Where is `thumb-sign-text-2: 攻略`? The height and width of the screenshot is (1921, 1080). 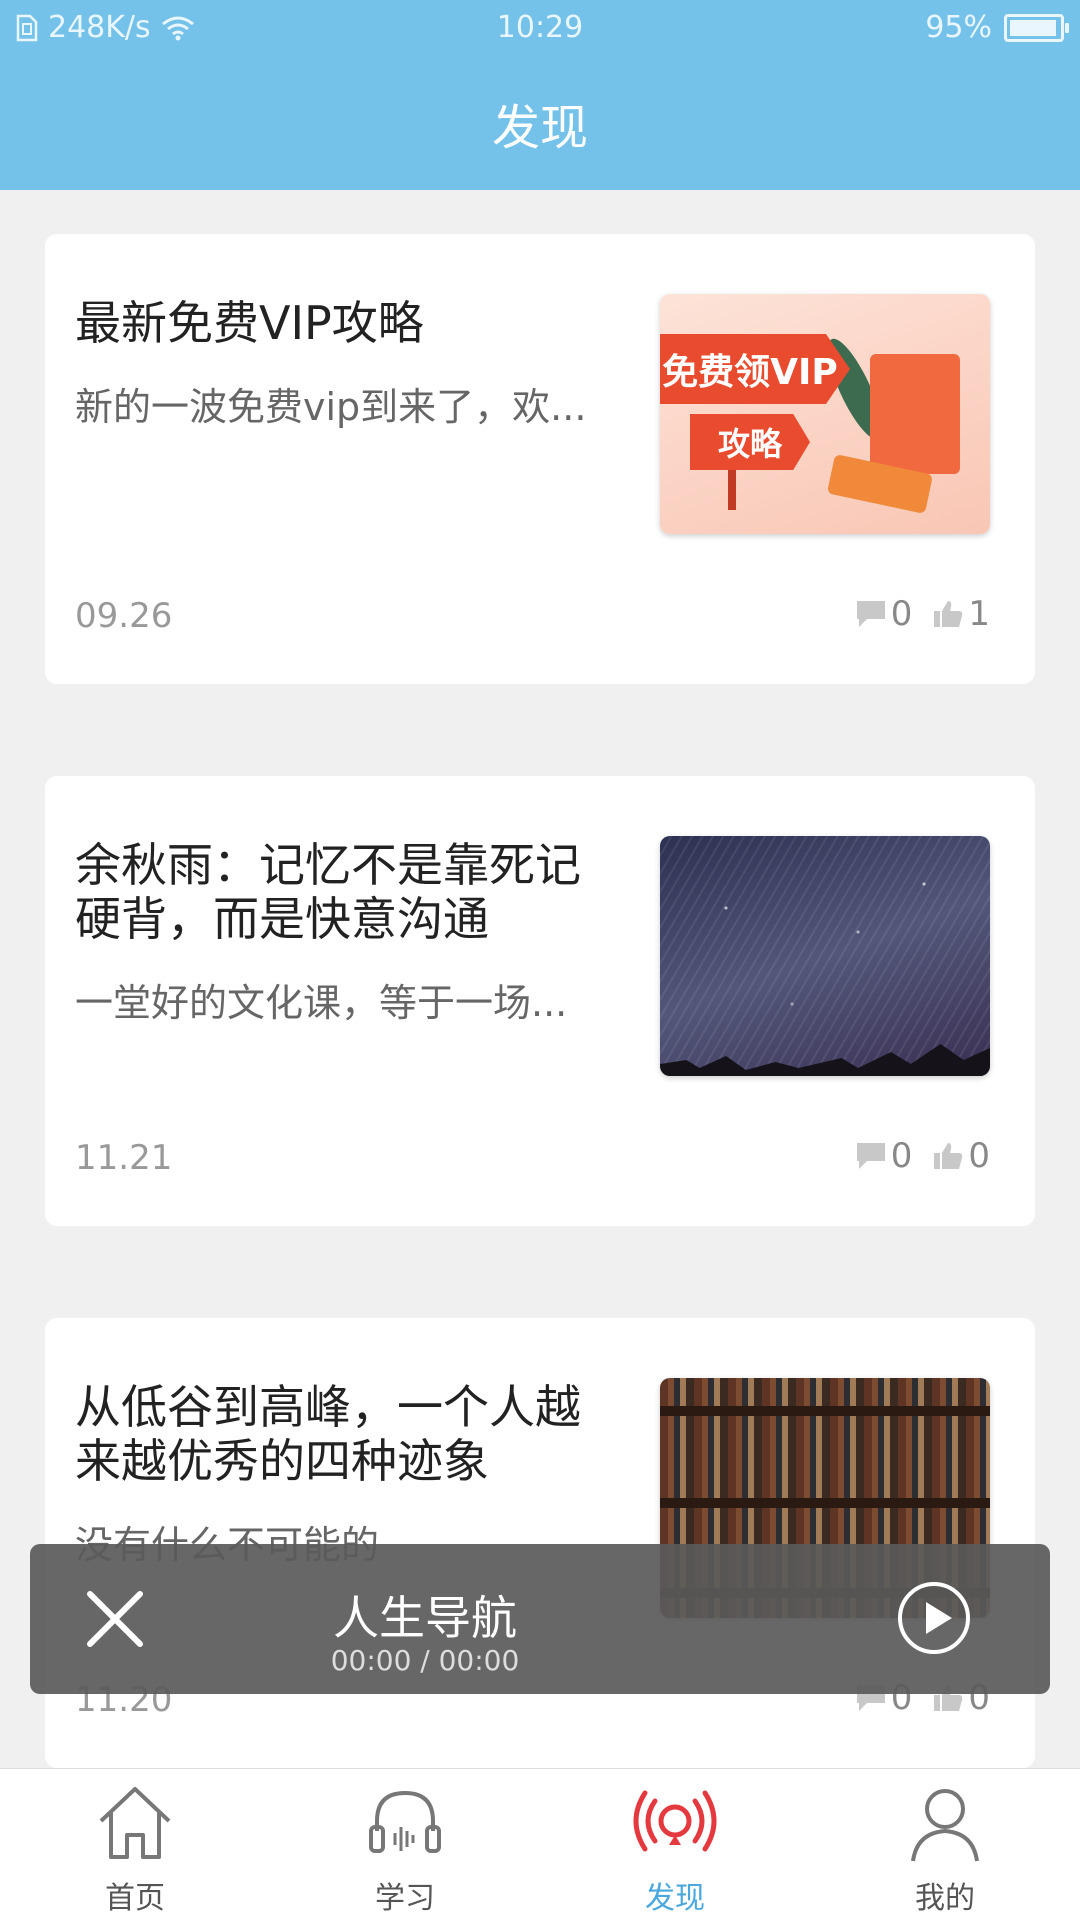
thumb-sign-text-2: 攻略 is located at coordinates (750, 442).